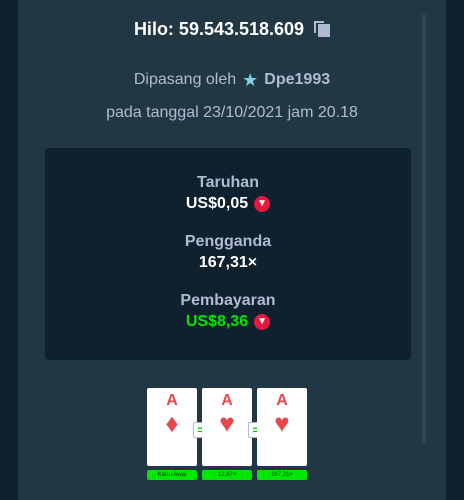 Image resolution: width=464 pixels, height=500 pixels. I want to click on copy-icon-front, so click(324, 30).